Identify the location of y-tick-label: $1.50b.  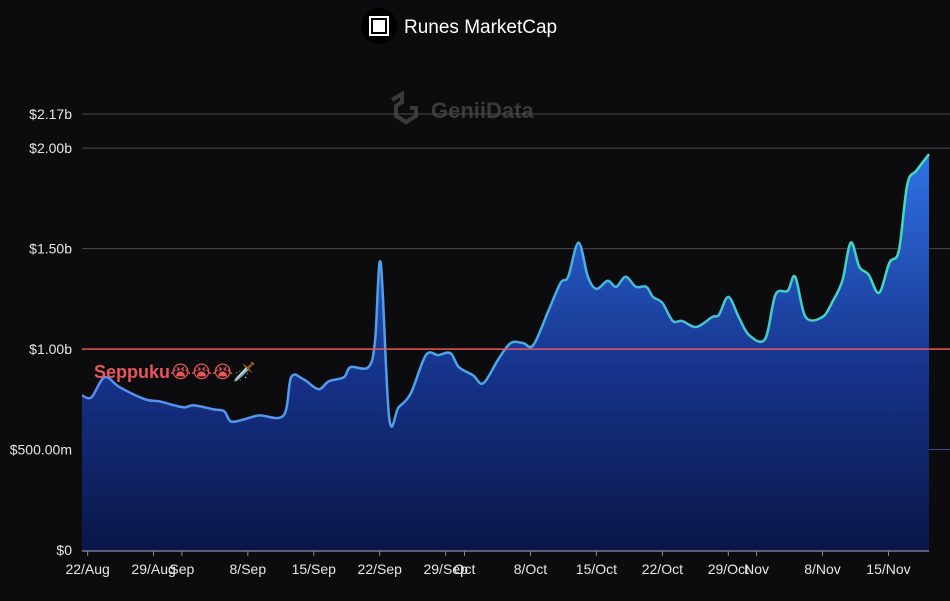
(50, 249).